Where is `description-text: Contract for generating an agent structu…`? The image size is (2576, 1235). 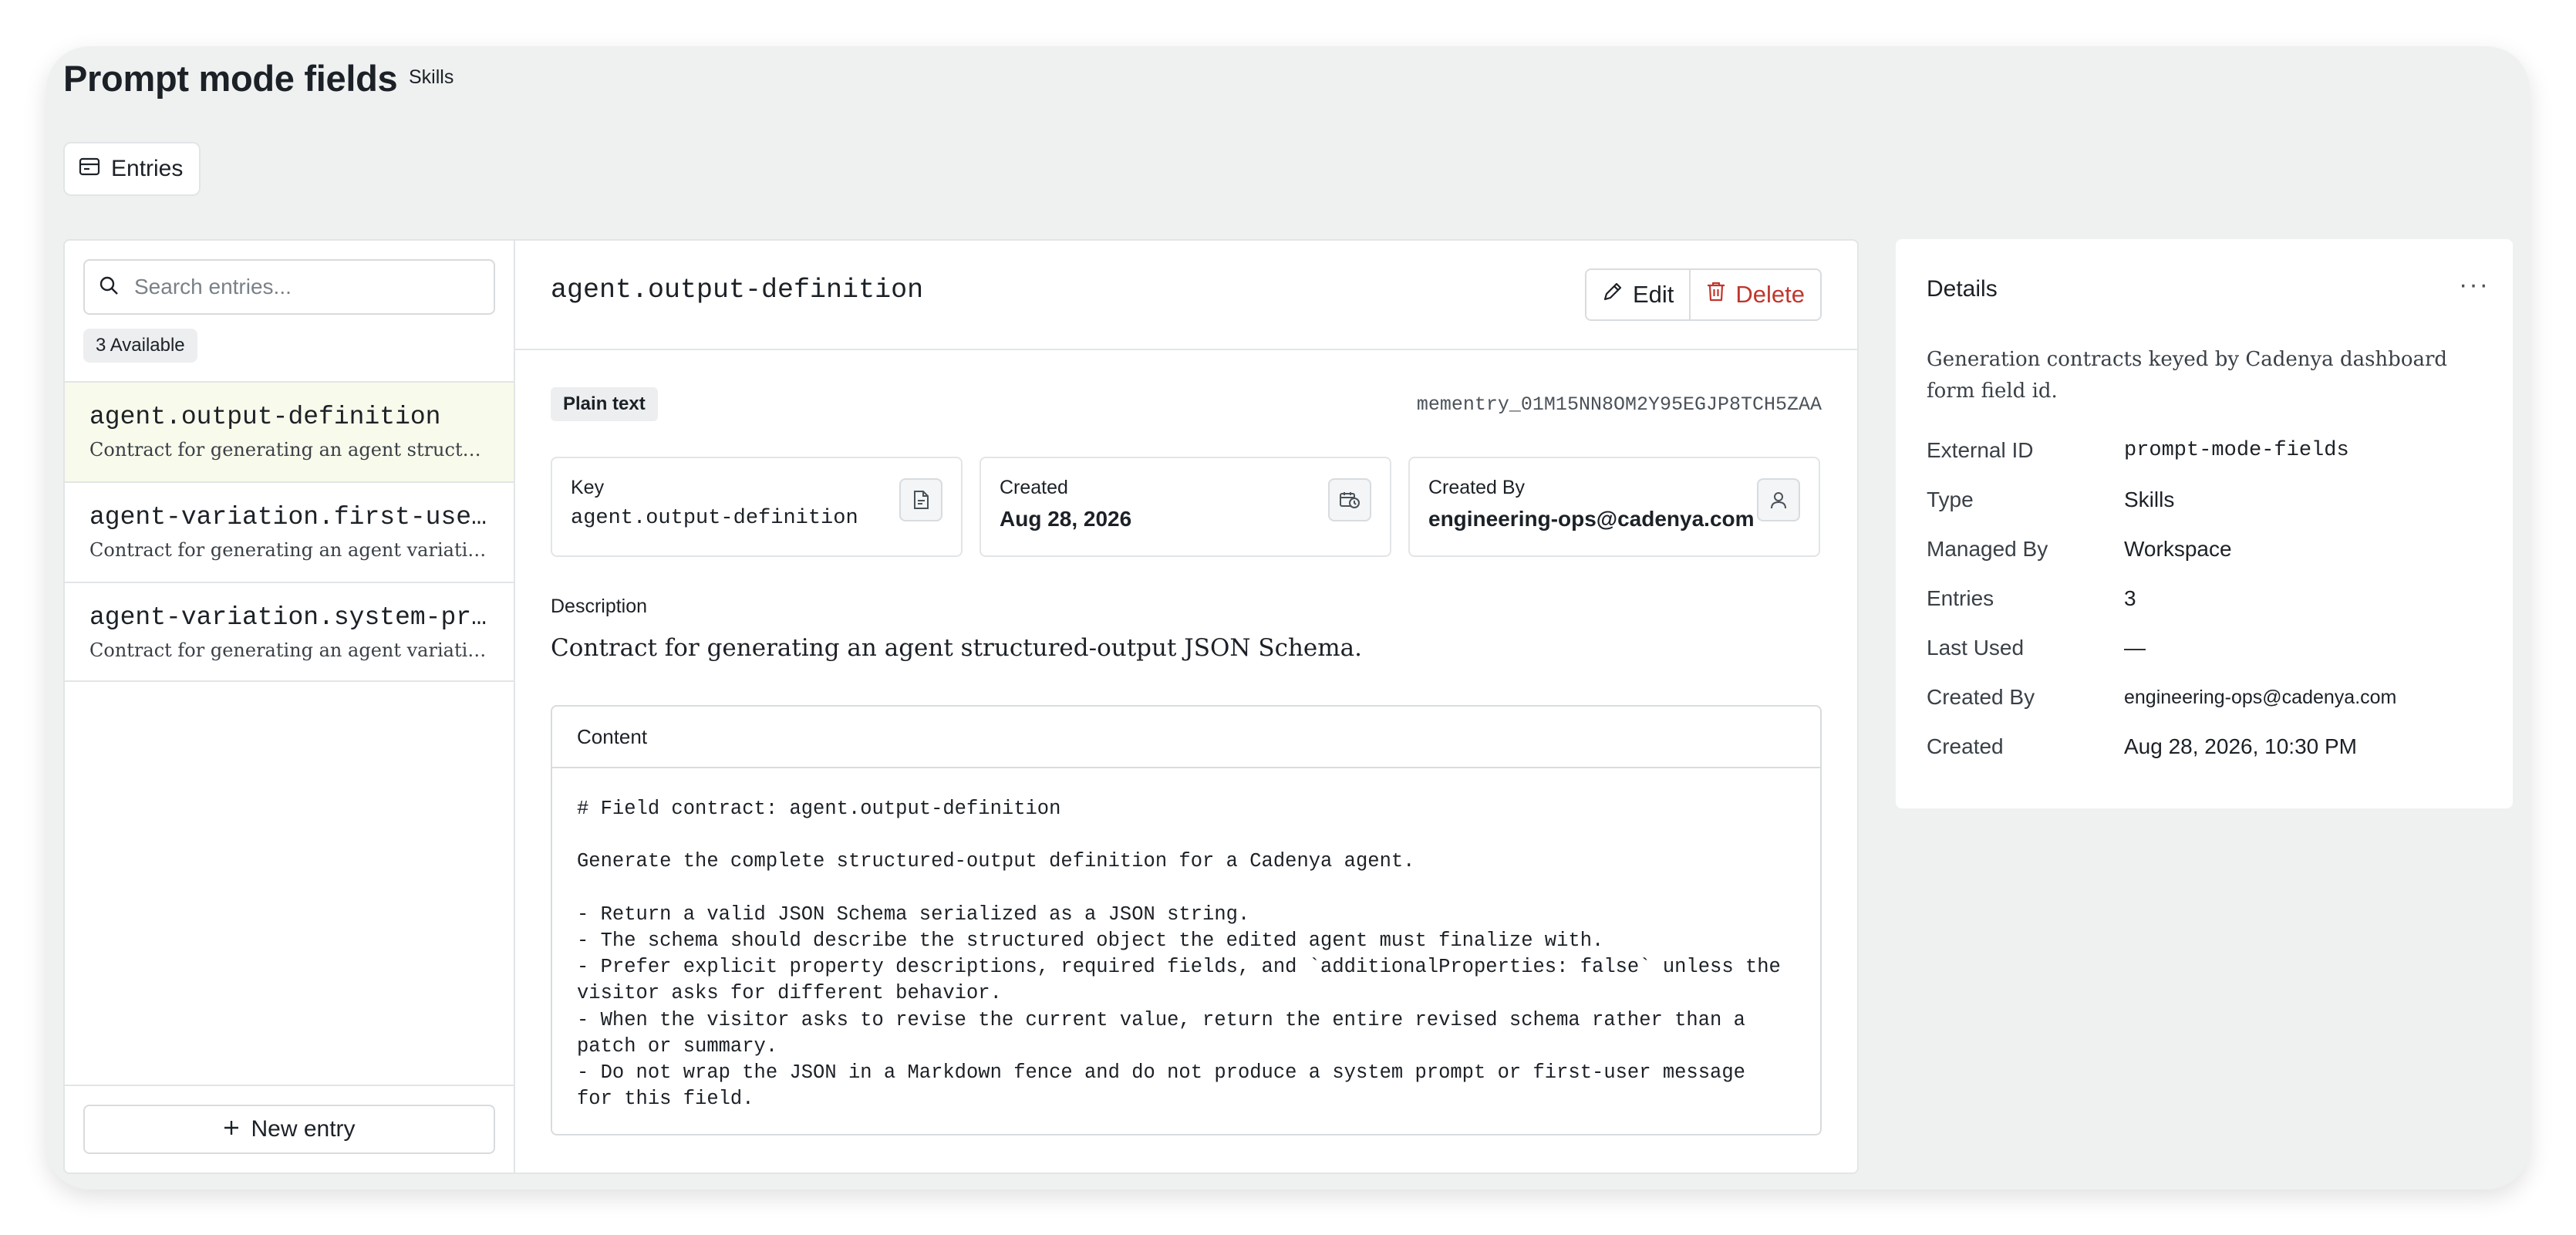 description-text: Contract for generating an agent structu… is located at coordinates (957, 648).